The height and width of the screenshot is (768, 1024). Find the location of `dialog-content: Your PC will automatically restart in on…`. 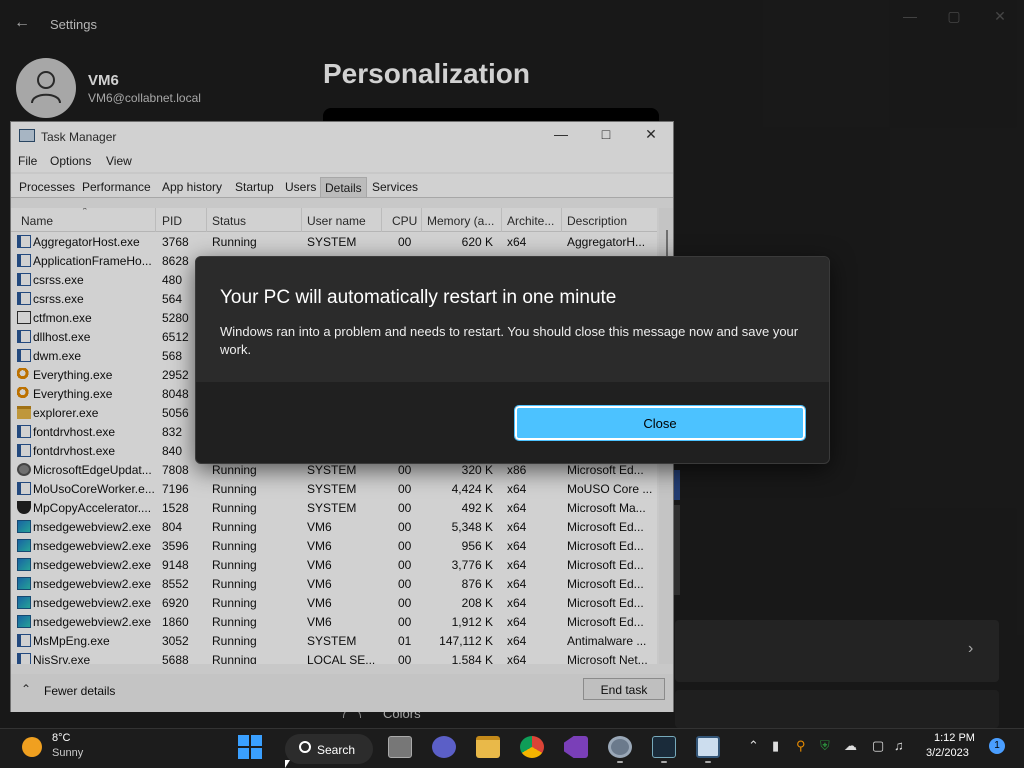

dialog-content: Your PC will automatically restart in on… is located at coordinates (512, 319).